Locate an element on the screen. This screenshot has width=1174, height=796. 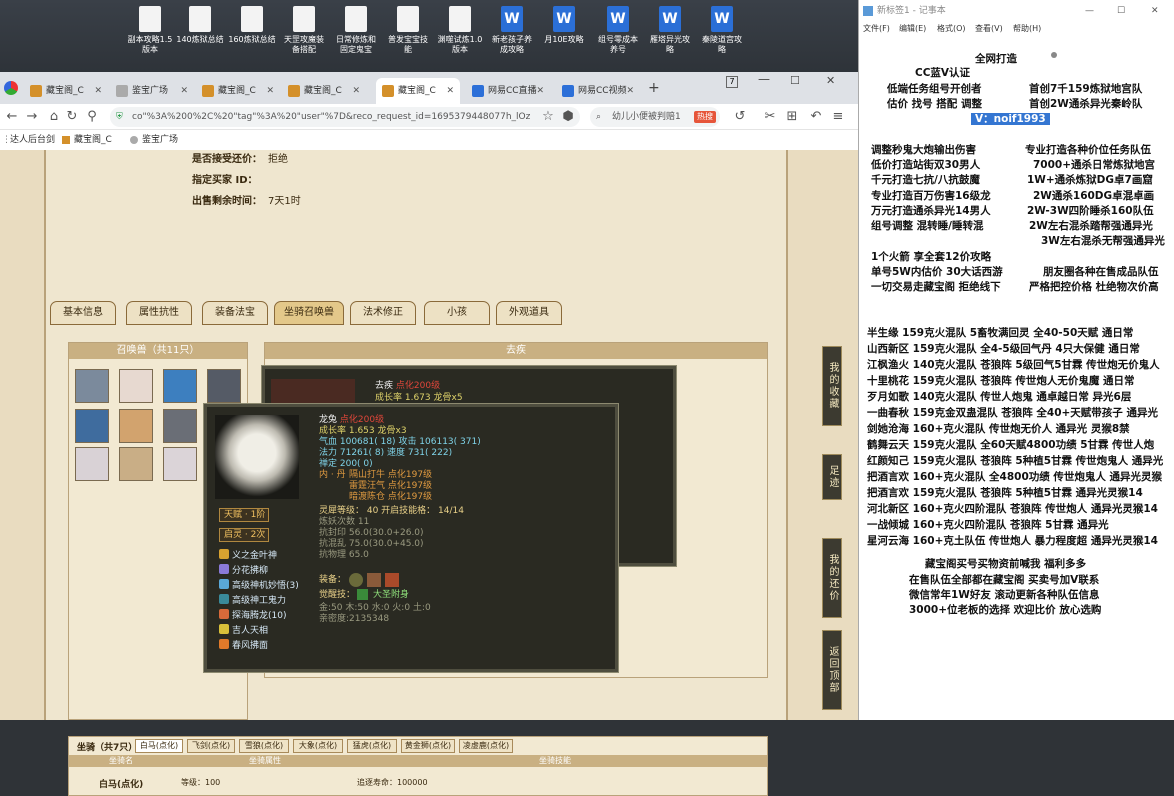
grid-icon: ⊞ is located at coordinates (792, 117).